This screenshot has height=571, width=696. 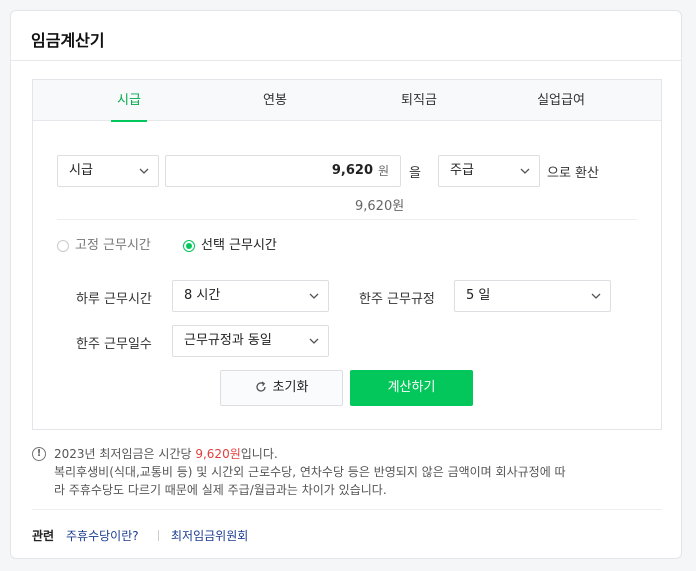 What do you see at coordinates (532, 296) in the screenshot?
I see `weekly-rule-select: 5 일` at bounding box center [532, 296].